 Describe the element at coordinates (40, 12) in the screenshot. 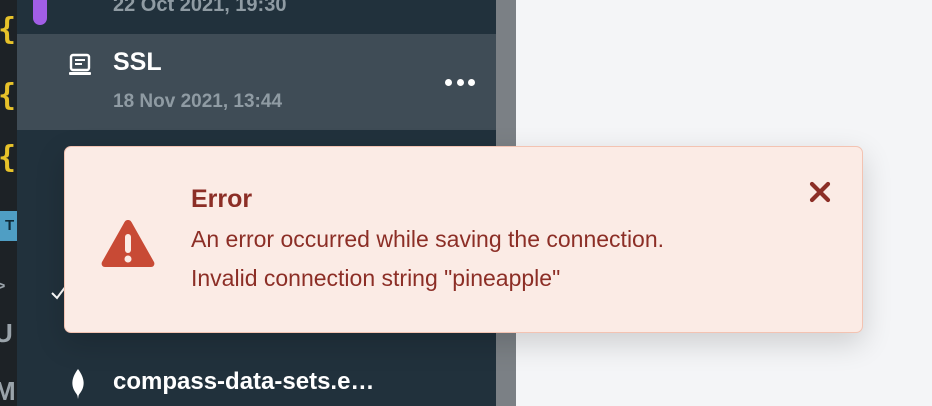

I see `favorite-color-bar` at that location.